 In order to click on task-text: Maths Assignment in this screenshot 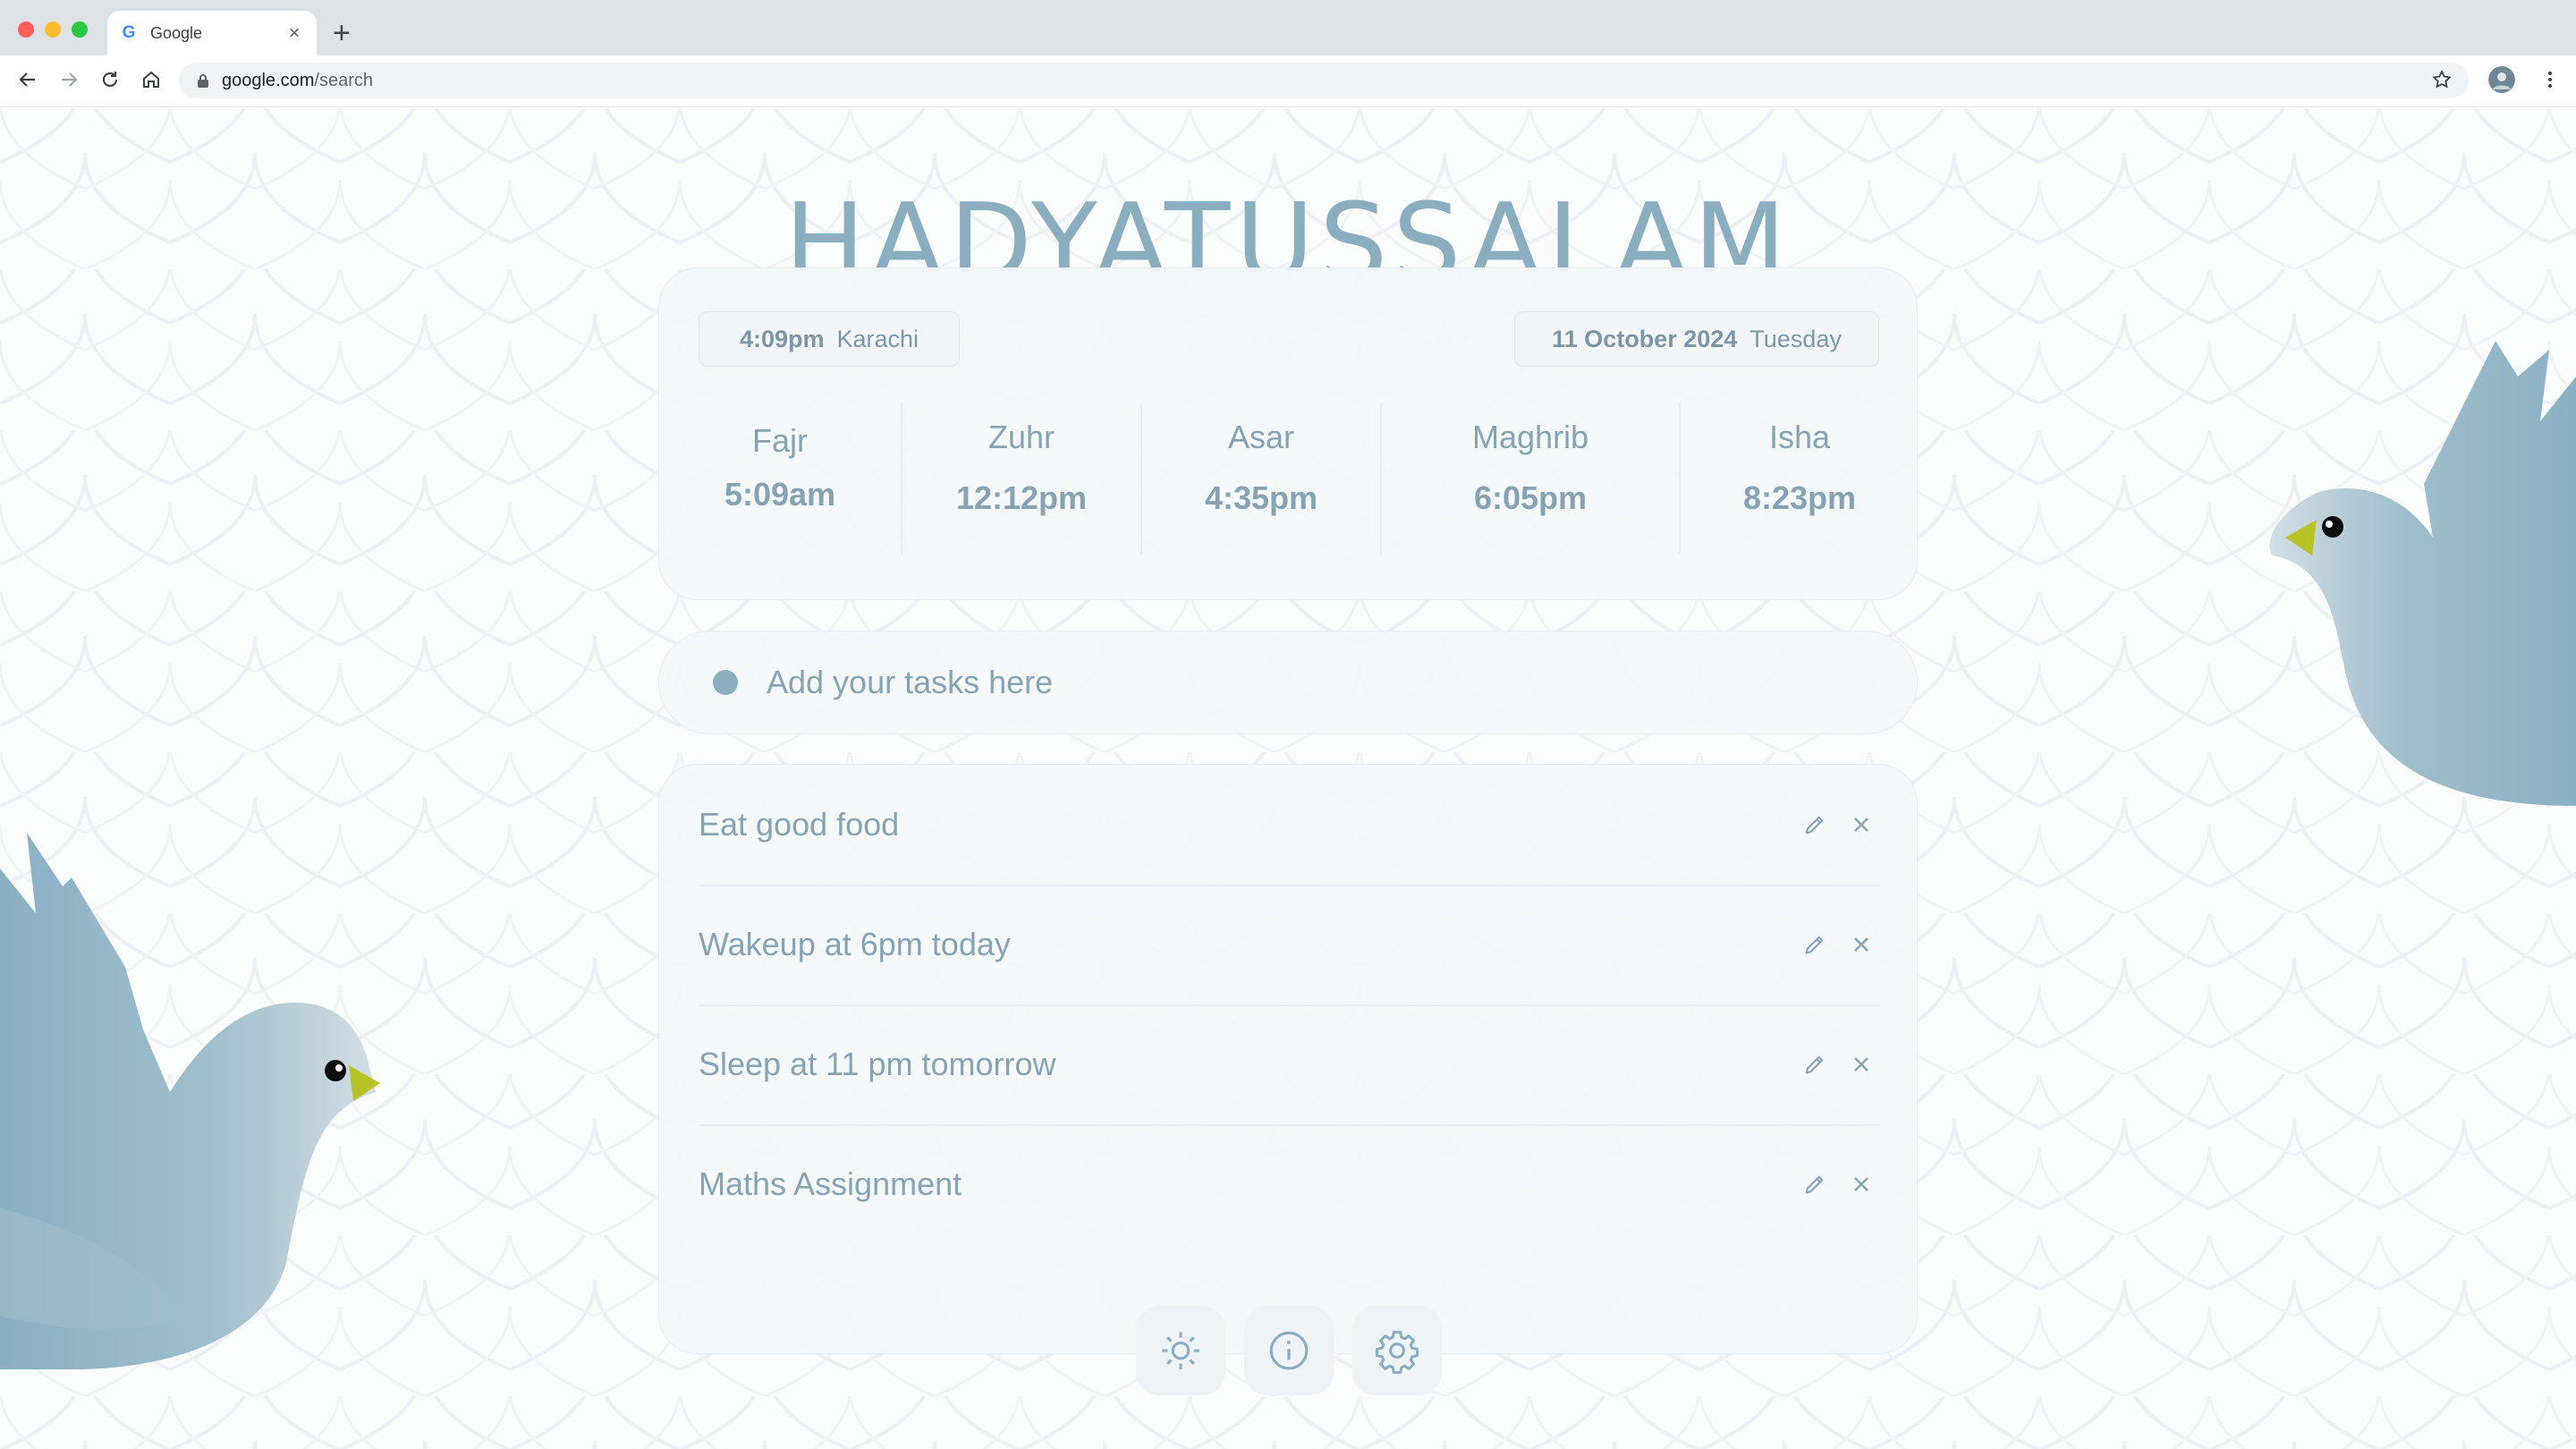, I will do `click(830, 1183)`.